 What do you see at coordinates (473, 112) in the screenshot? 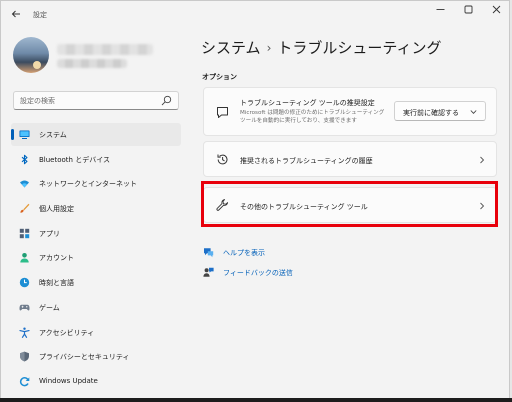
I see `chevron-down-icon` at bounding box center [473, 112].